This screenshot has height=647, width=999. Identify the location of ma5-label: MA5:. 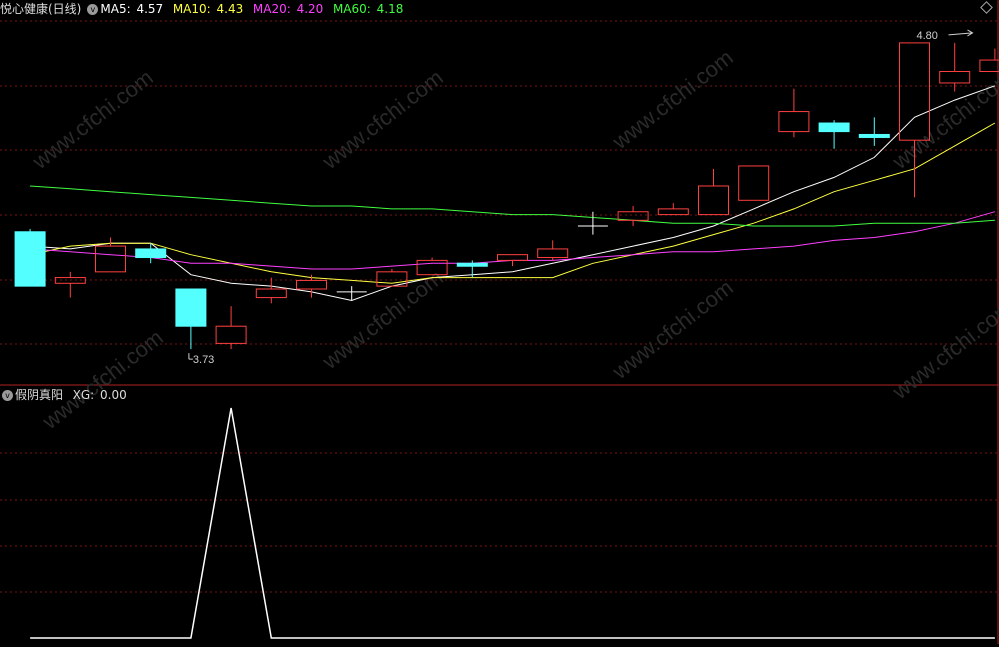
(115, 9).